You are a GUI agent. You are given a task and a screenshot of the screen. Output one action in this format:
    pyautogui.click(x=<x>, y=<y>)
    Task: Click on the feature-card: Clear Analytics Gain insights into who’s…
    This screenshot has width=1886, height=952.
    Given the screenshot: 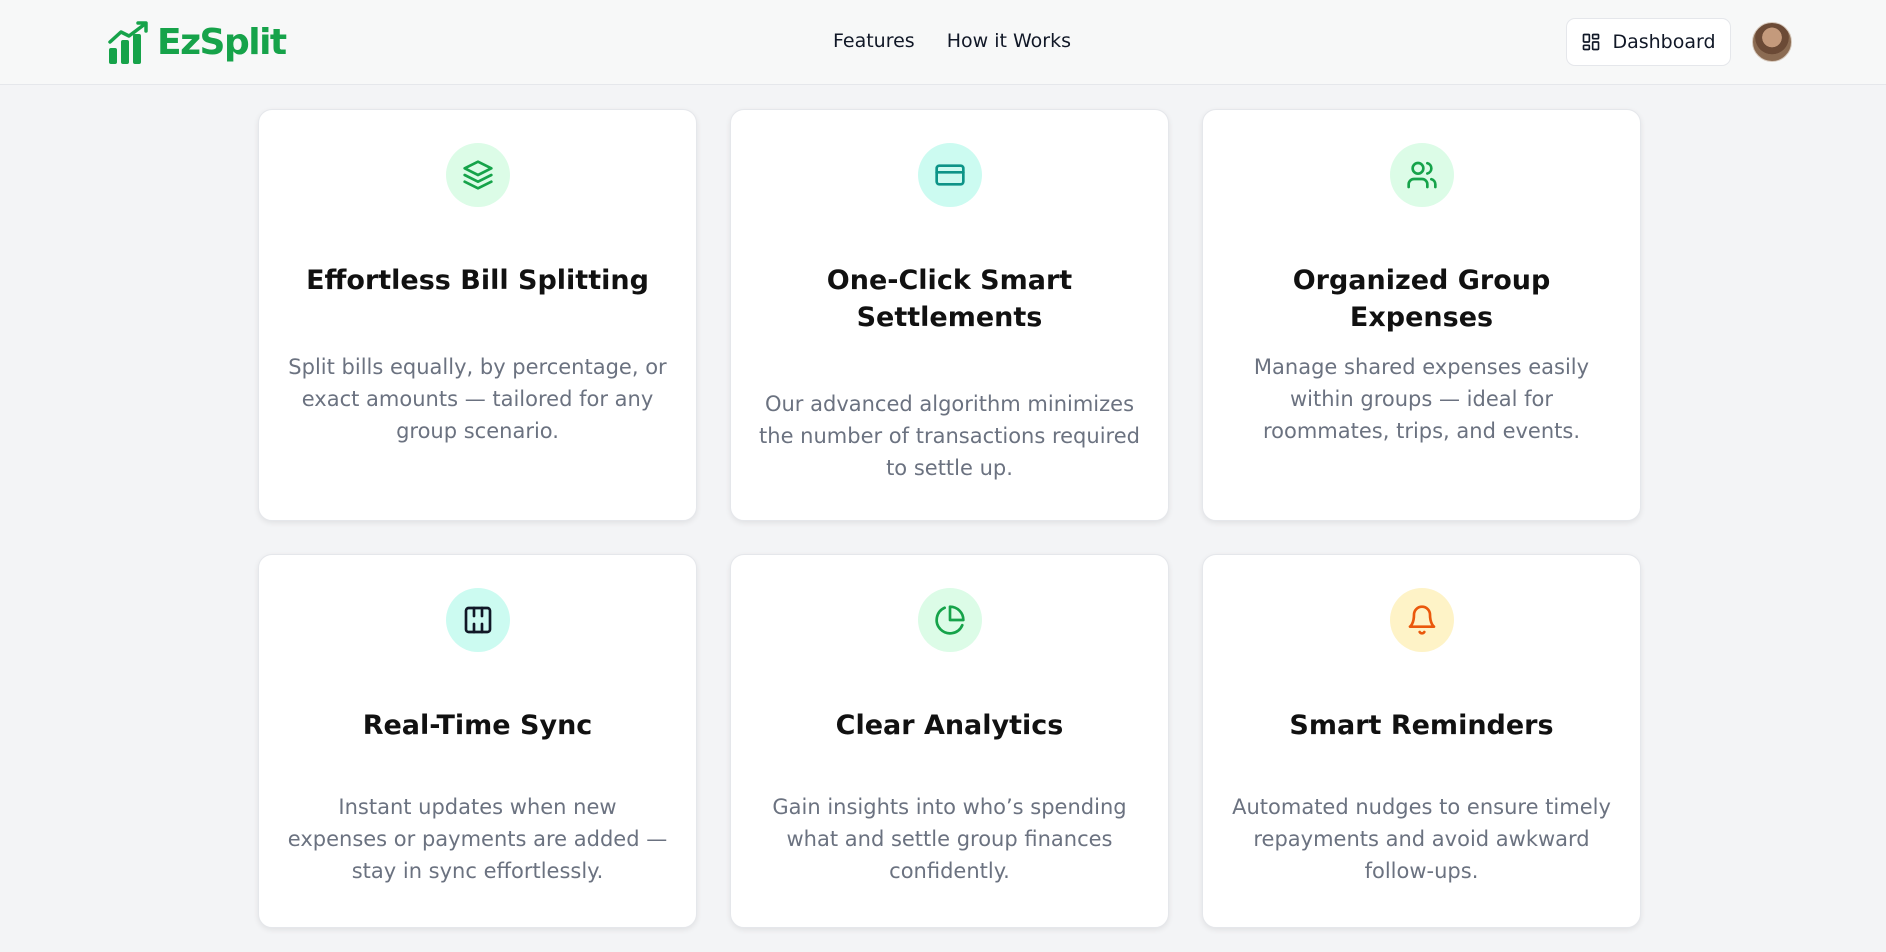 What is the action you would take?
    pyautogui.click(x=949, y=741)
    